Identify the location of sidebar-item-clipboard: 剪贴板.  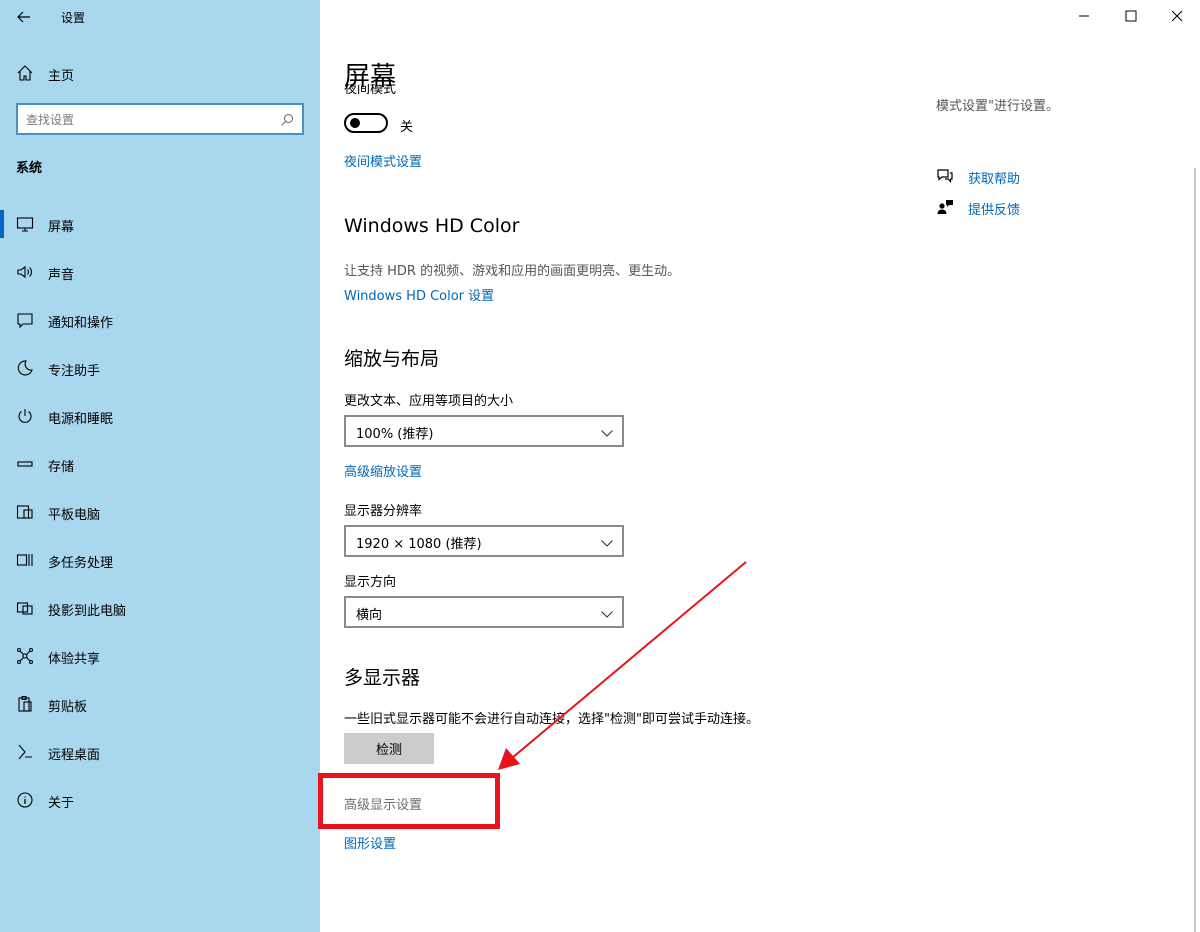
(160, 704).